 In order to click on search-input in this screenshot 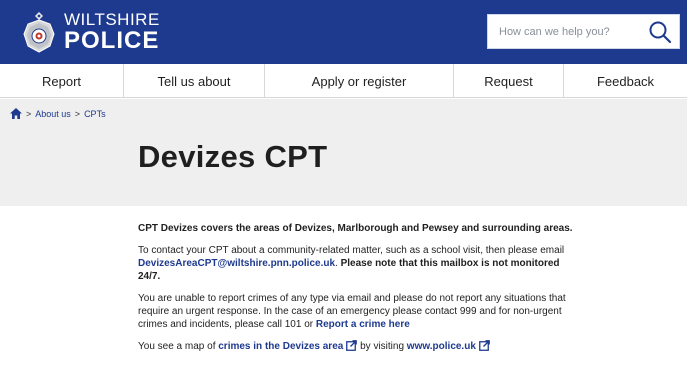, I will do `click(564, 31)`.